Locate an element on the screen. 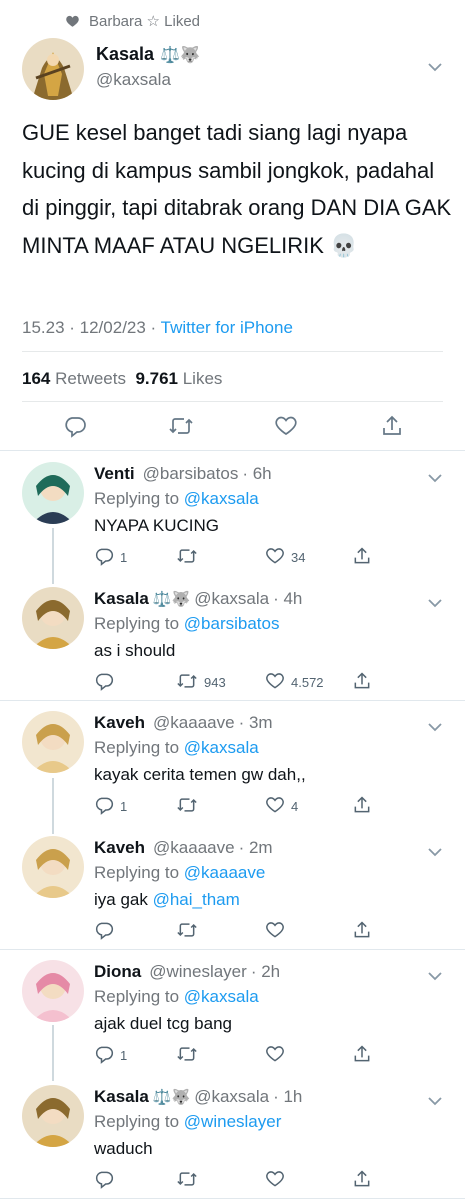 This screenshot has height=1200, width=465. retweets-stat: 164 Retweets is located at coordinates (74, 378).